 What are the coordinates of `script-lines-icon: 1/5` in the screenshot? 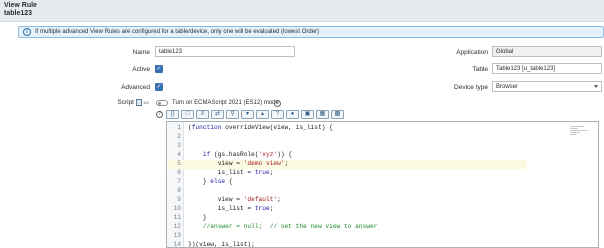 It's located at (146, 102).